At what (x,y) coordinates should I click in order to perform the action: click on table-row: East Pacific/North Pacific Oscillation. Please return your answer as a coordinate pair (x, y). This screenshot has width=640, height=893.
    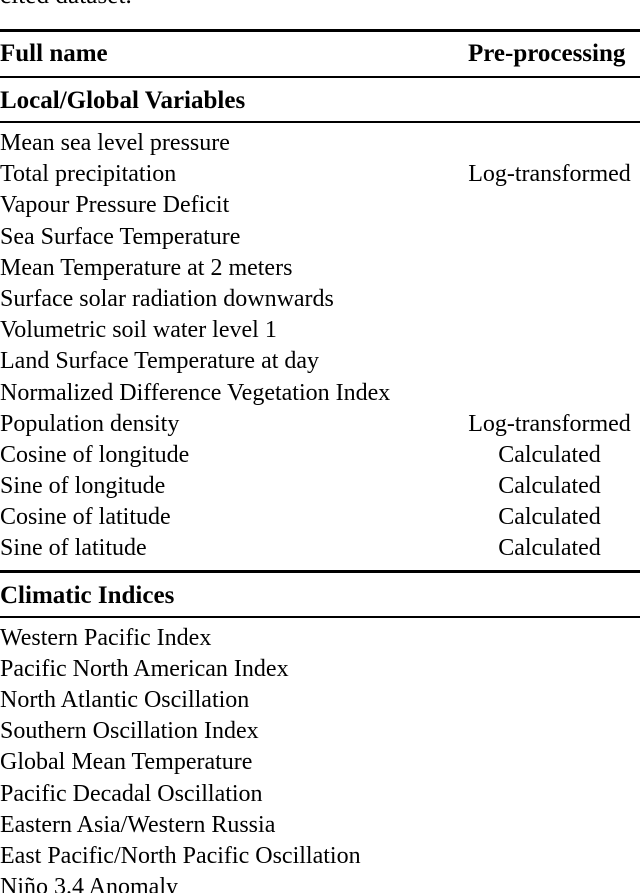
    Looking at the image, I should click on (320, 856).